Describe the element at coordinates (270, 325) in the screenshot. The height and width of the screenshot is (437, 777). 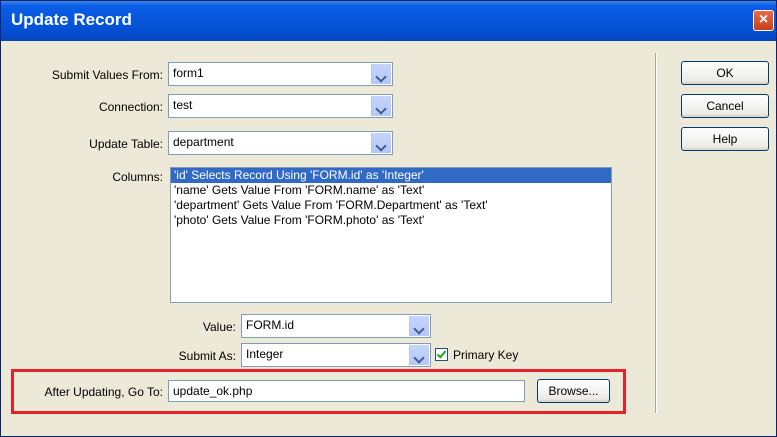
I see `value-value: FORM.id` at that location.